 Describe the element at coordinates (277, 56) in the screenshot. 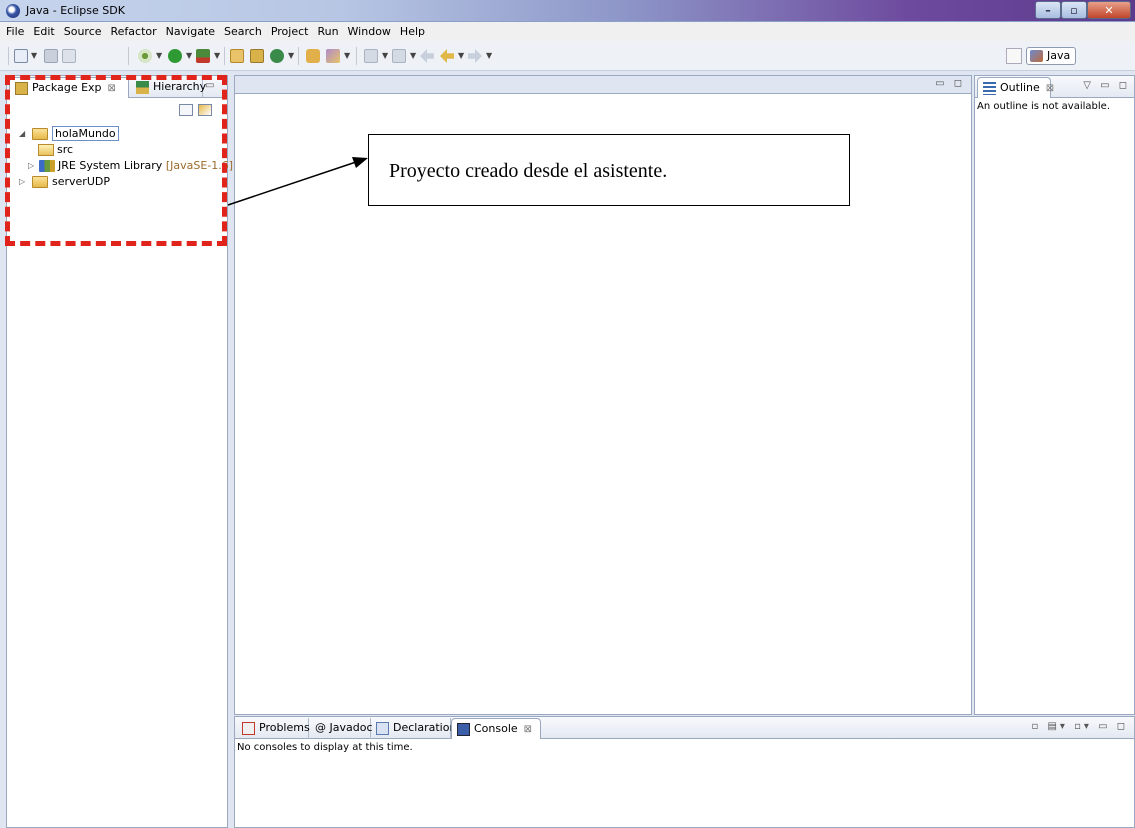

I see `new-class-icon` at that location.